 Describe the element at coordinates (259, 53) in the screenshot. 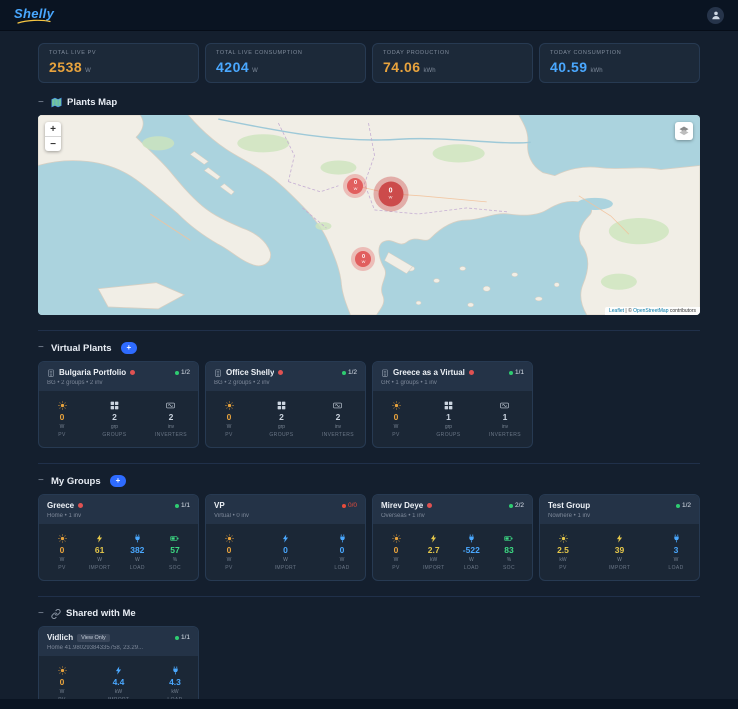

I see `stat-label: TOTAL LIVE CONSUMPTION` at that location.